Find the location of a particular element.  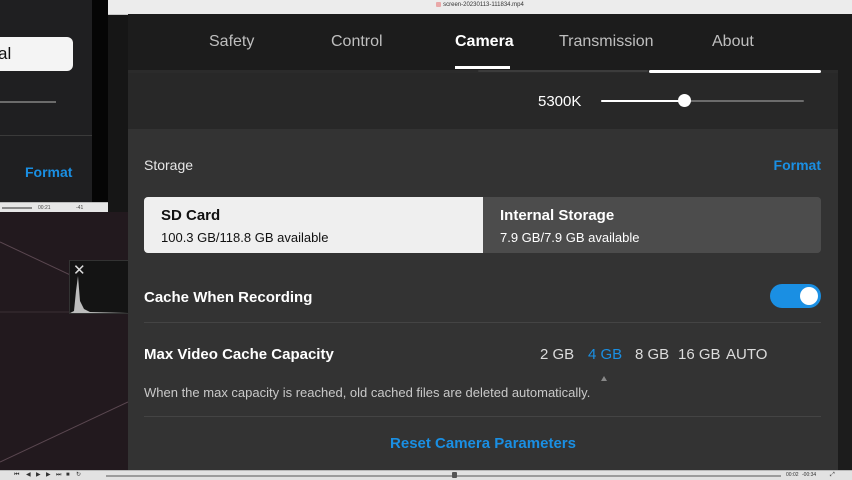

cache-option-auto: AUTO is located at coordinates (746, 354).